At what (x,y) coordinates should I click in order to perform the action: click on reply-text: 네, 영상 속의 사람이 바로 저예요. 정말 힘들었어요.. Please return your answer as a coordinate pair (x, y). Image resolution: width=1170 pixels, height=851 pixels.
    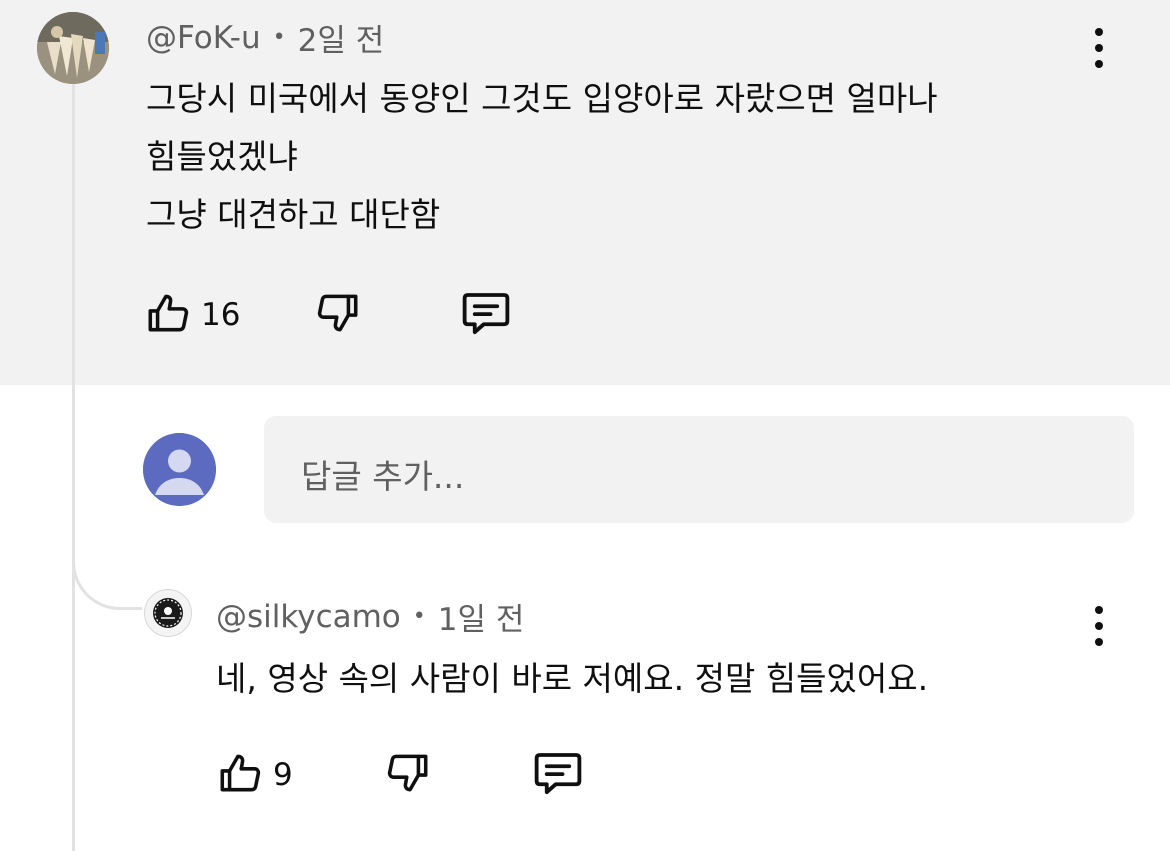
    Looking at the image, I should click on (572, 678).